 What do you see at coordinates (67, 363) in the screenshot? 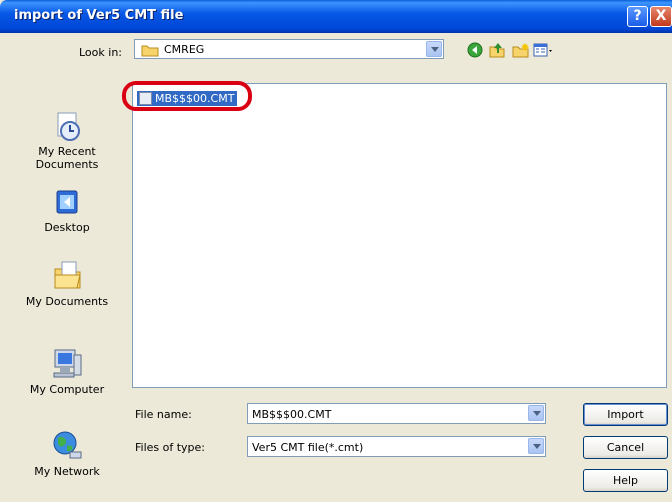
I see `my-computer-icon` at bounding box center [67, 363].